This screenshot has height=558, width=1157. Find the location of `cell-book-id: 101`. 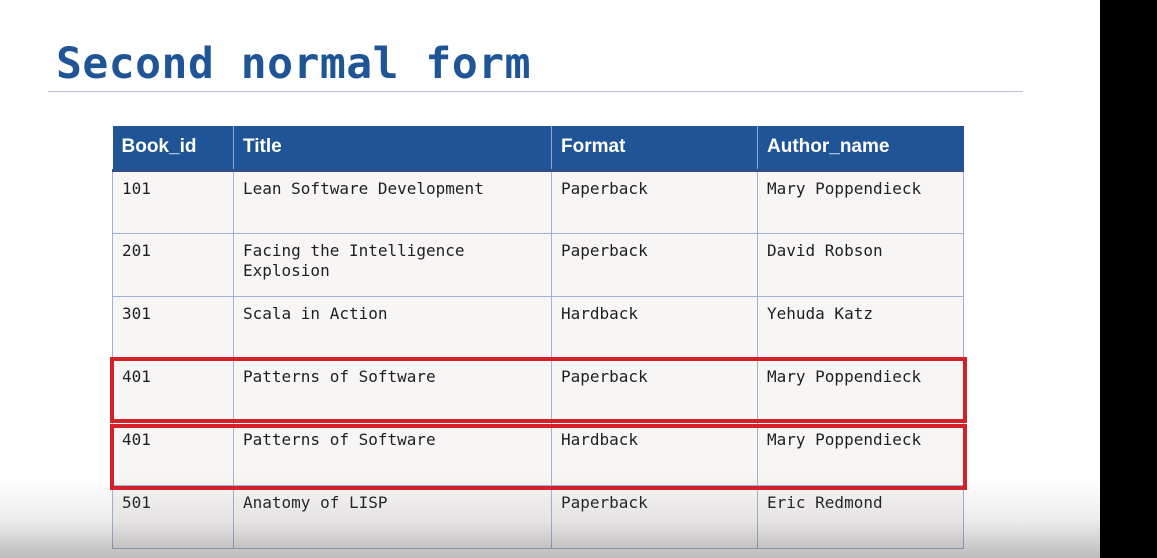

cell-book-id: 101 is located at coordinates (173, 201).